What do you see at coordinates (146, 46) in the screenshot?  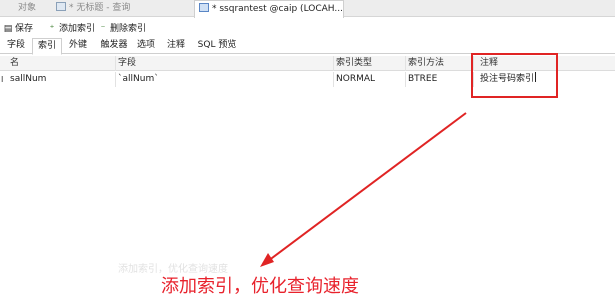 I see `tab-options: 选项` at bounding box center [146, 46].